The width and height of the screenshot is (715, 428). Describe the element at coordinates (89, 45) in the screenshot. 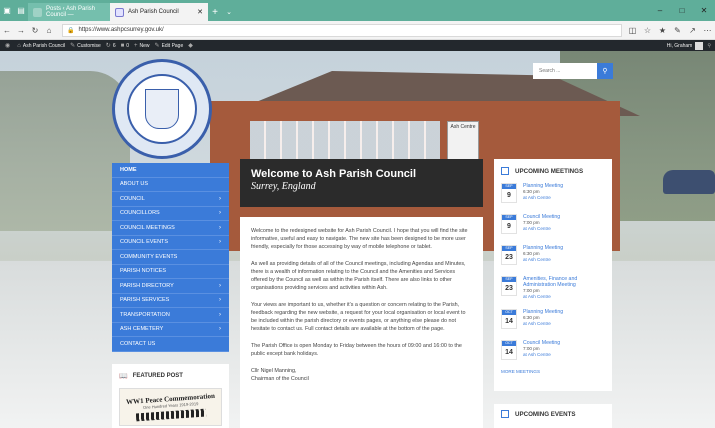

I see `admin-customise-label: Customise` at that location.